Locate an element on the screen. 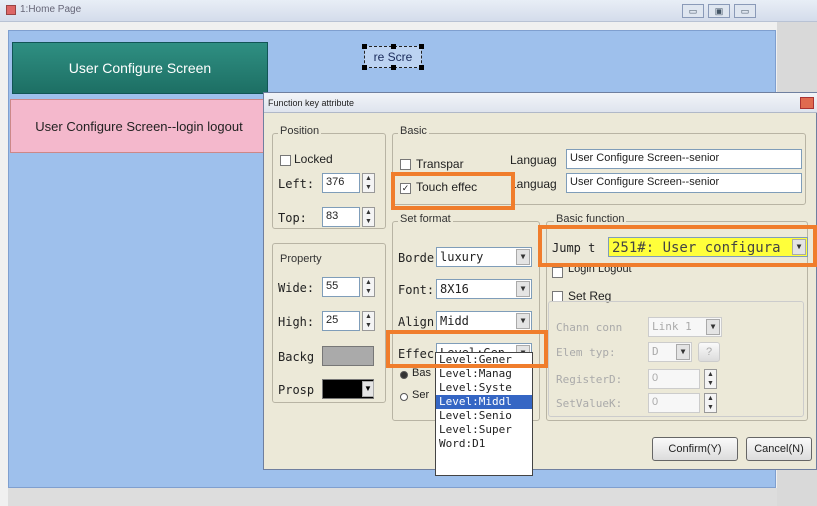 The image size is (817, 506). set-format-group-label: Set format is located at coordinates (425, 219).